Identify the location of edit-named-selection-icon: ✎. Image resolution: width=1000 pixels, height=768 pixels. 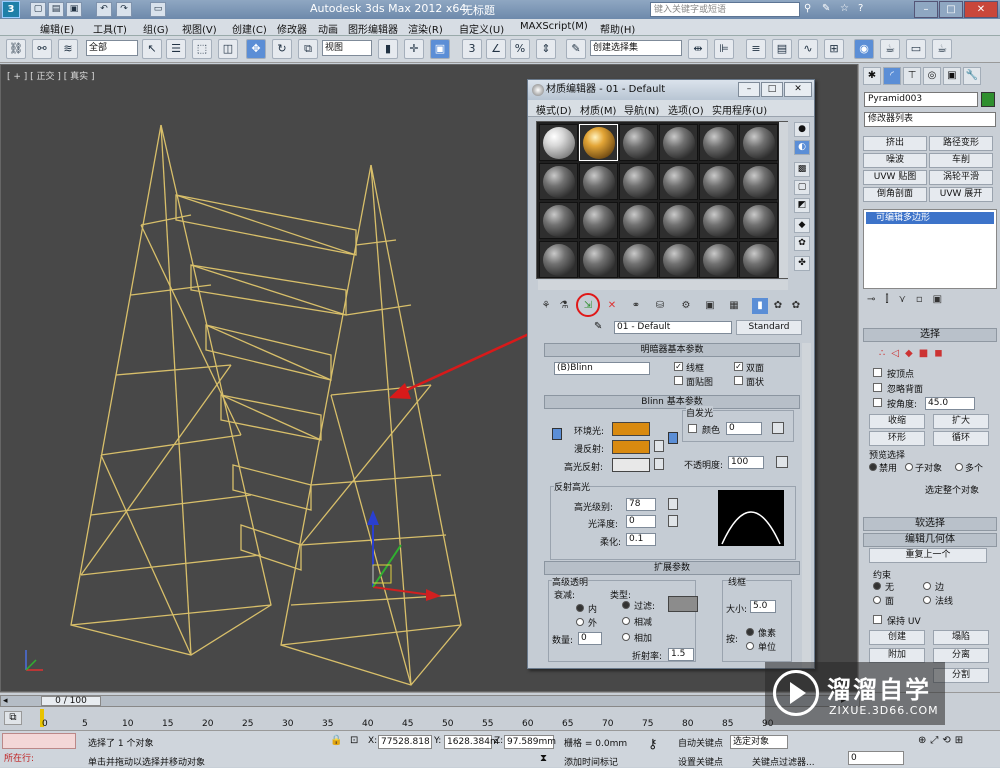
(576, 49).